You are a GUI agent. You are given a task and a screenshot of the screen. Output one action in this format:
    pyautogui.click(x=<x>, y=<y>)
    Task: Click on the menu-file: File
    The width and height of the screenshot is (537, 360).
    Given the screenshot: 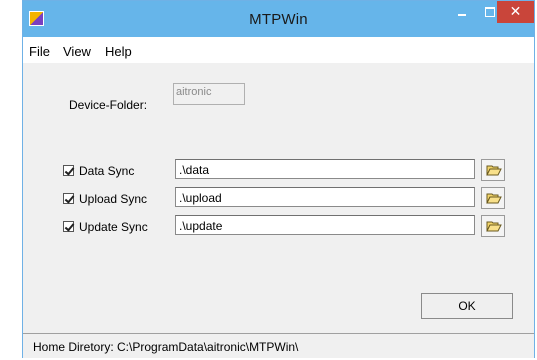 What is the action you would take?
    pyautogui.click(x=39, y=51)
    